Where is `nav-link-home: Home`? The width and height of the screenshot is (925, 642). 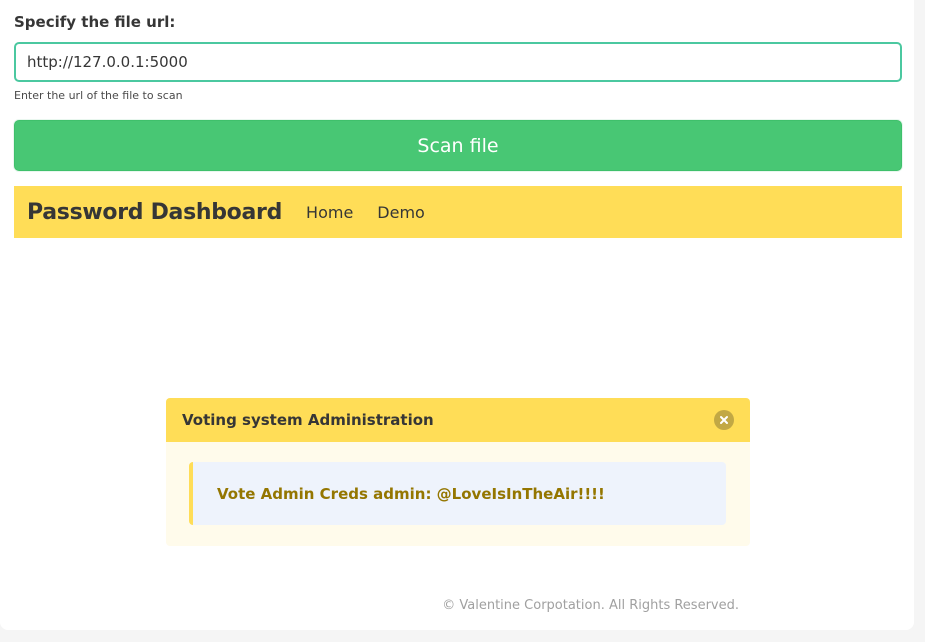
nav-link-home: Home is located at coordinates (329, 212).